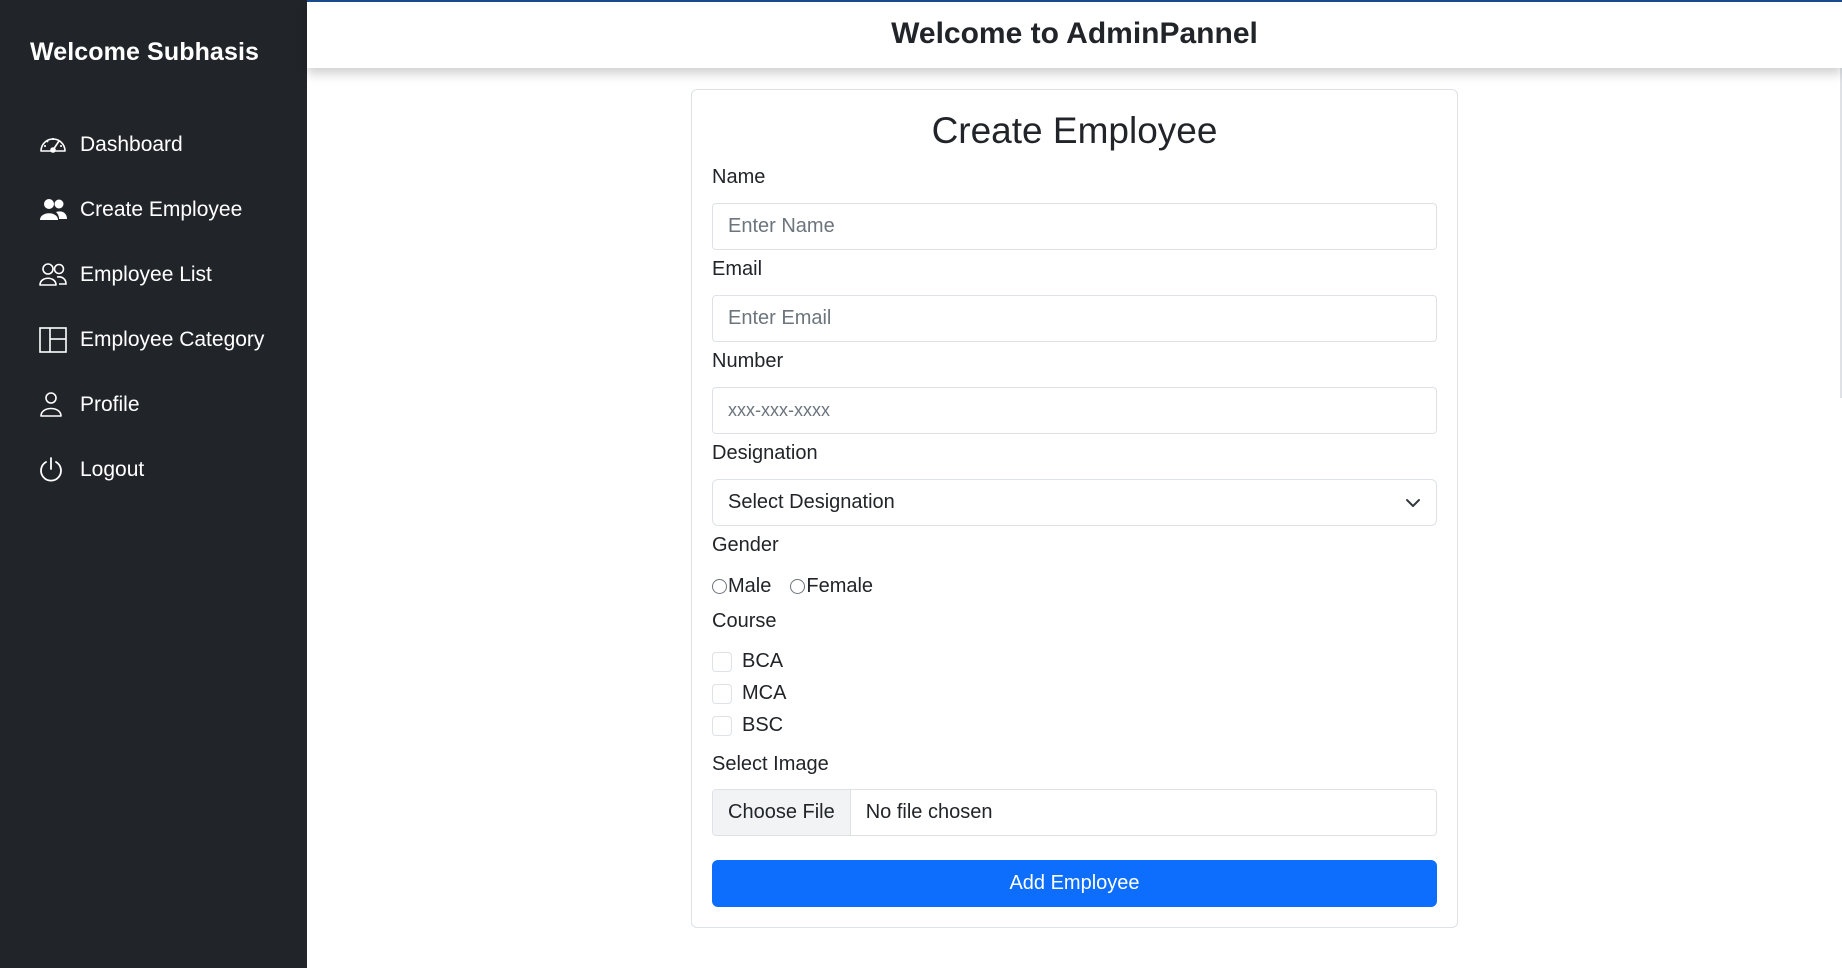 The image size is (1842, 968). Describe the element at coordinates (764, 693) in the screenshot. I see `mca-checkbox-label: MCA` at that location.